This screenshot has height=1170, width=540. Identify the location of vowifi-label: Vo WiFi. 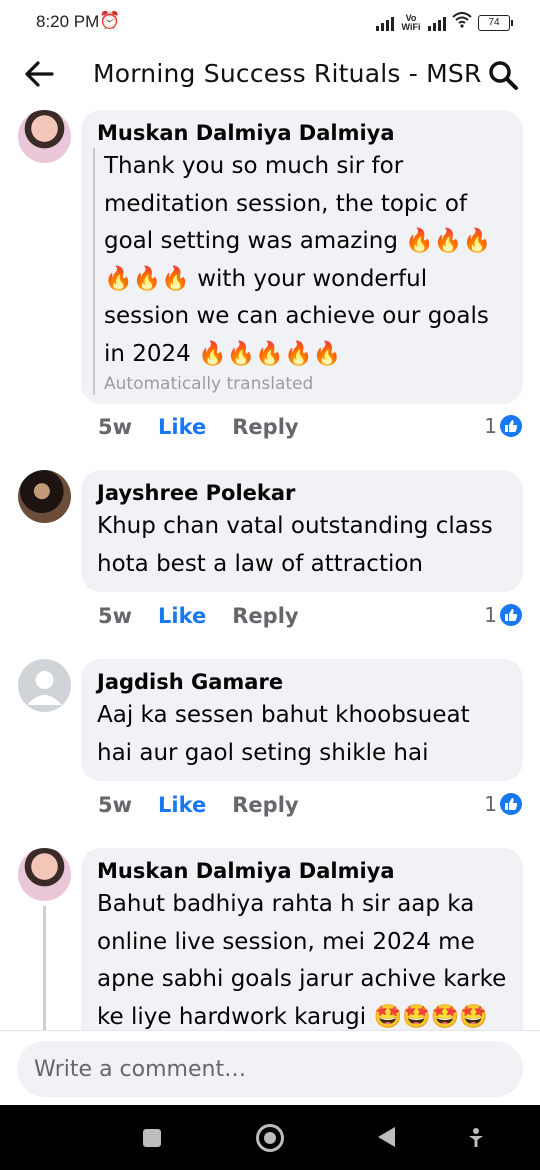
(411, 22).